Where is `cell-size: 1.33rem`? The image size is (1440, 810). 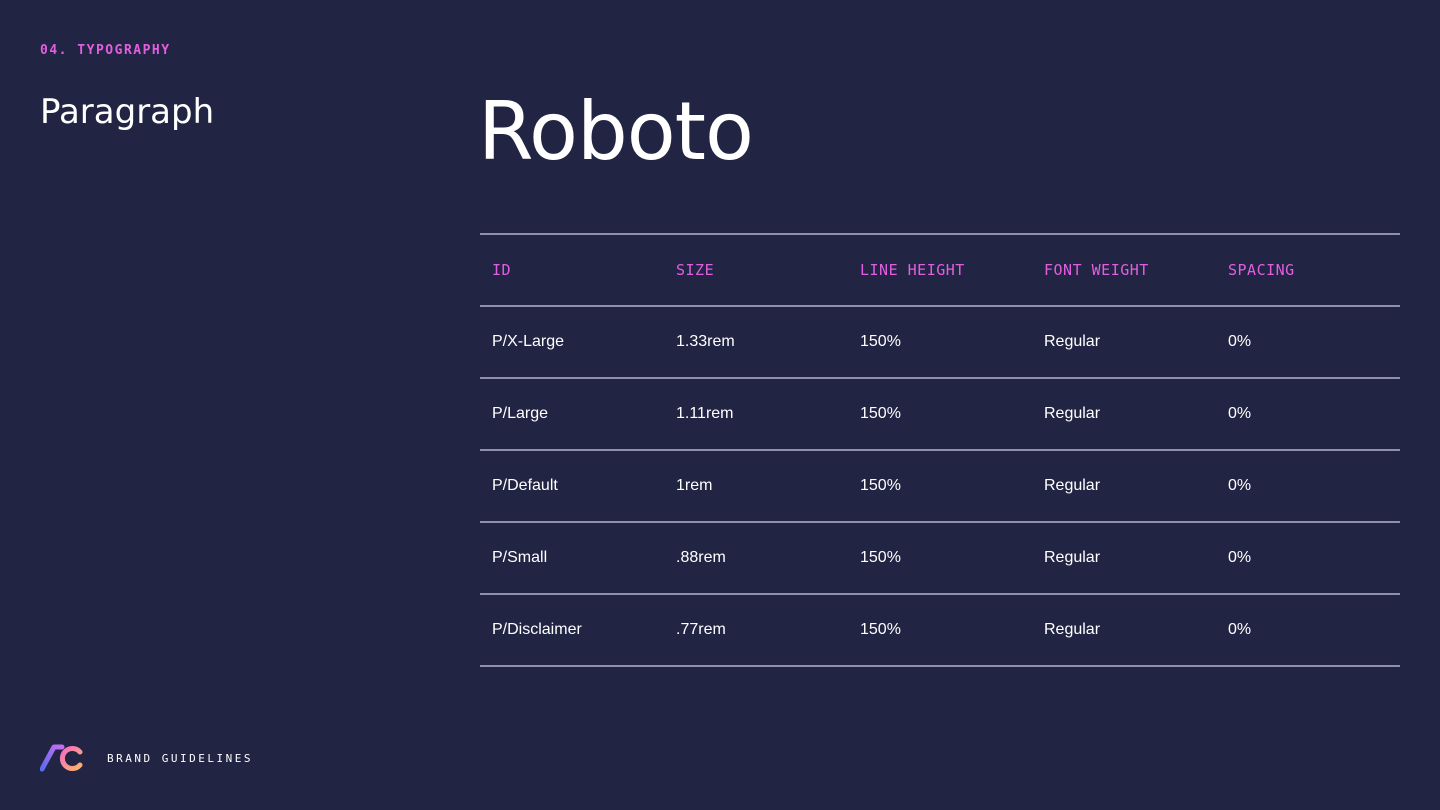 cell-size: 1.33rem is located at coordinates (705, 341).